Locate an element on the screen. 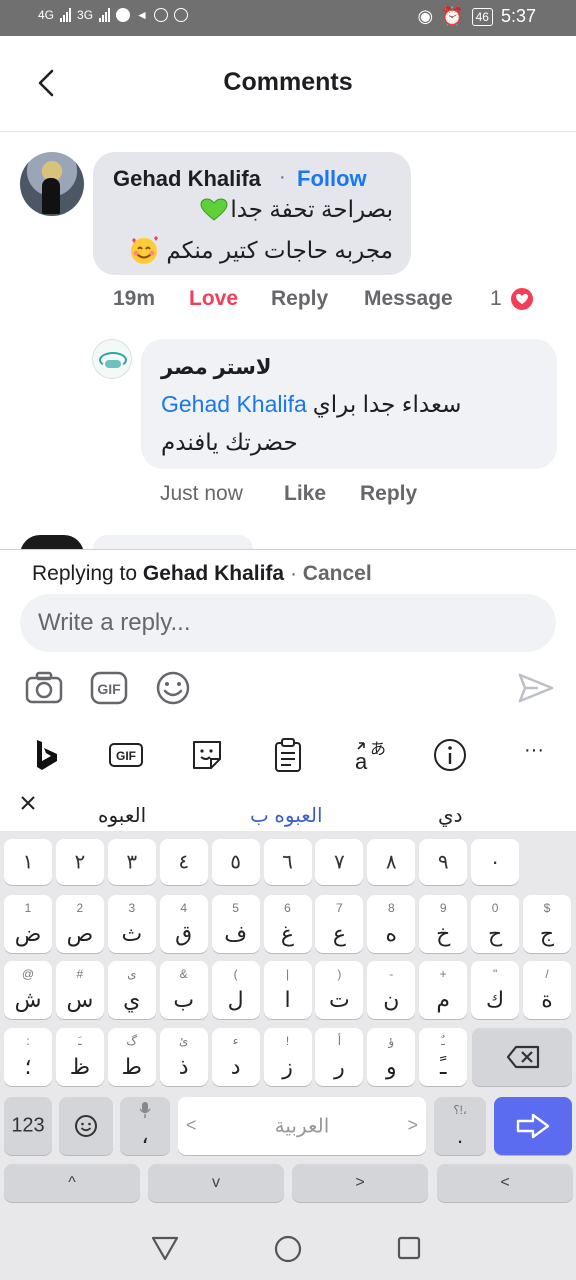  key-row2-8-main: م is located at coordinates (443, 999).